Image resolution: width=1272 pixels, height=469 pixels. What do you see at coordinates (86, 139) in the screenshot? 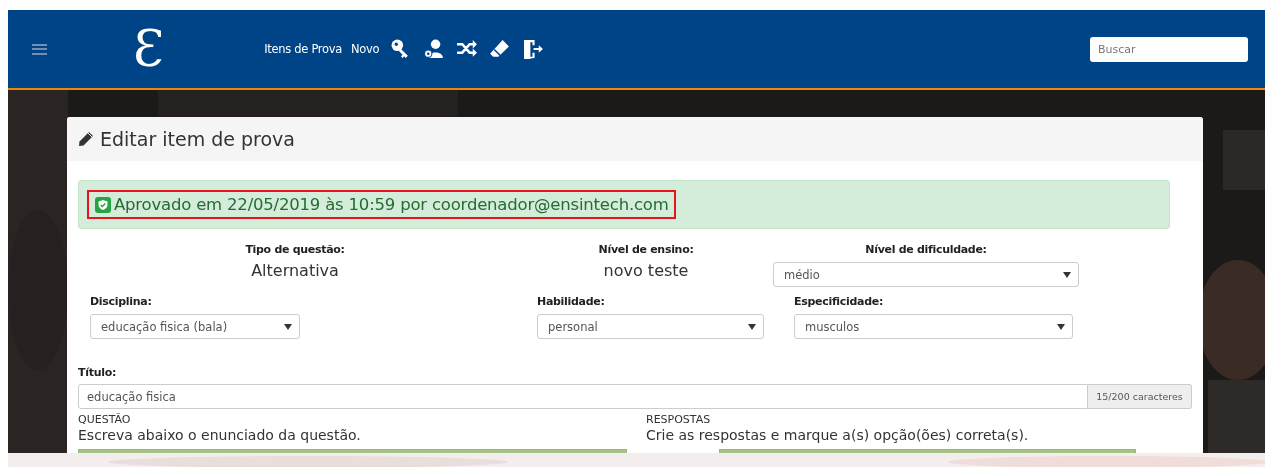
I see `pencil-icon` at bounding box center [86, 139].